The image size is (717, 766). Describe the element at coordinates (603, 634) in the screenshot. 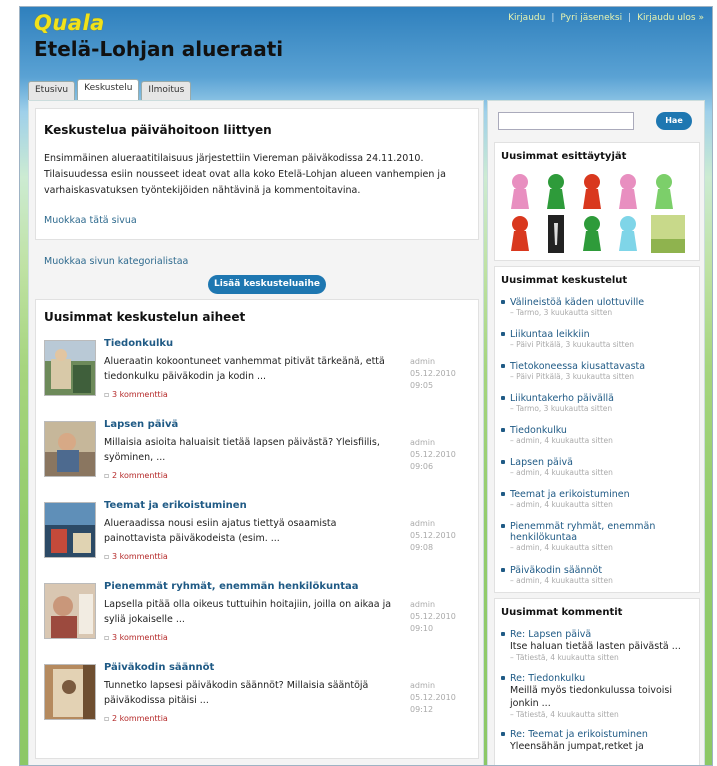

I see `comment-link: Re: Lapsen päivä` at that location.